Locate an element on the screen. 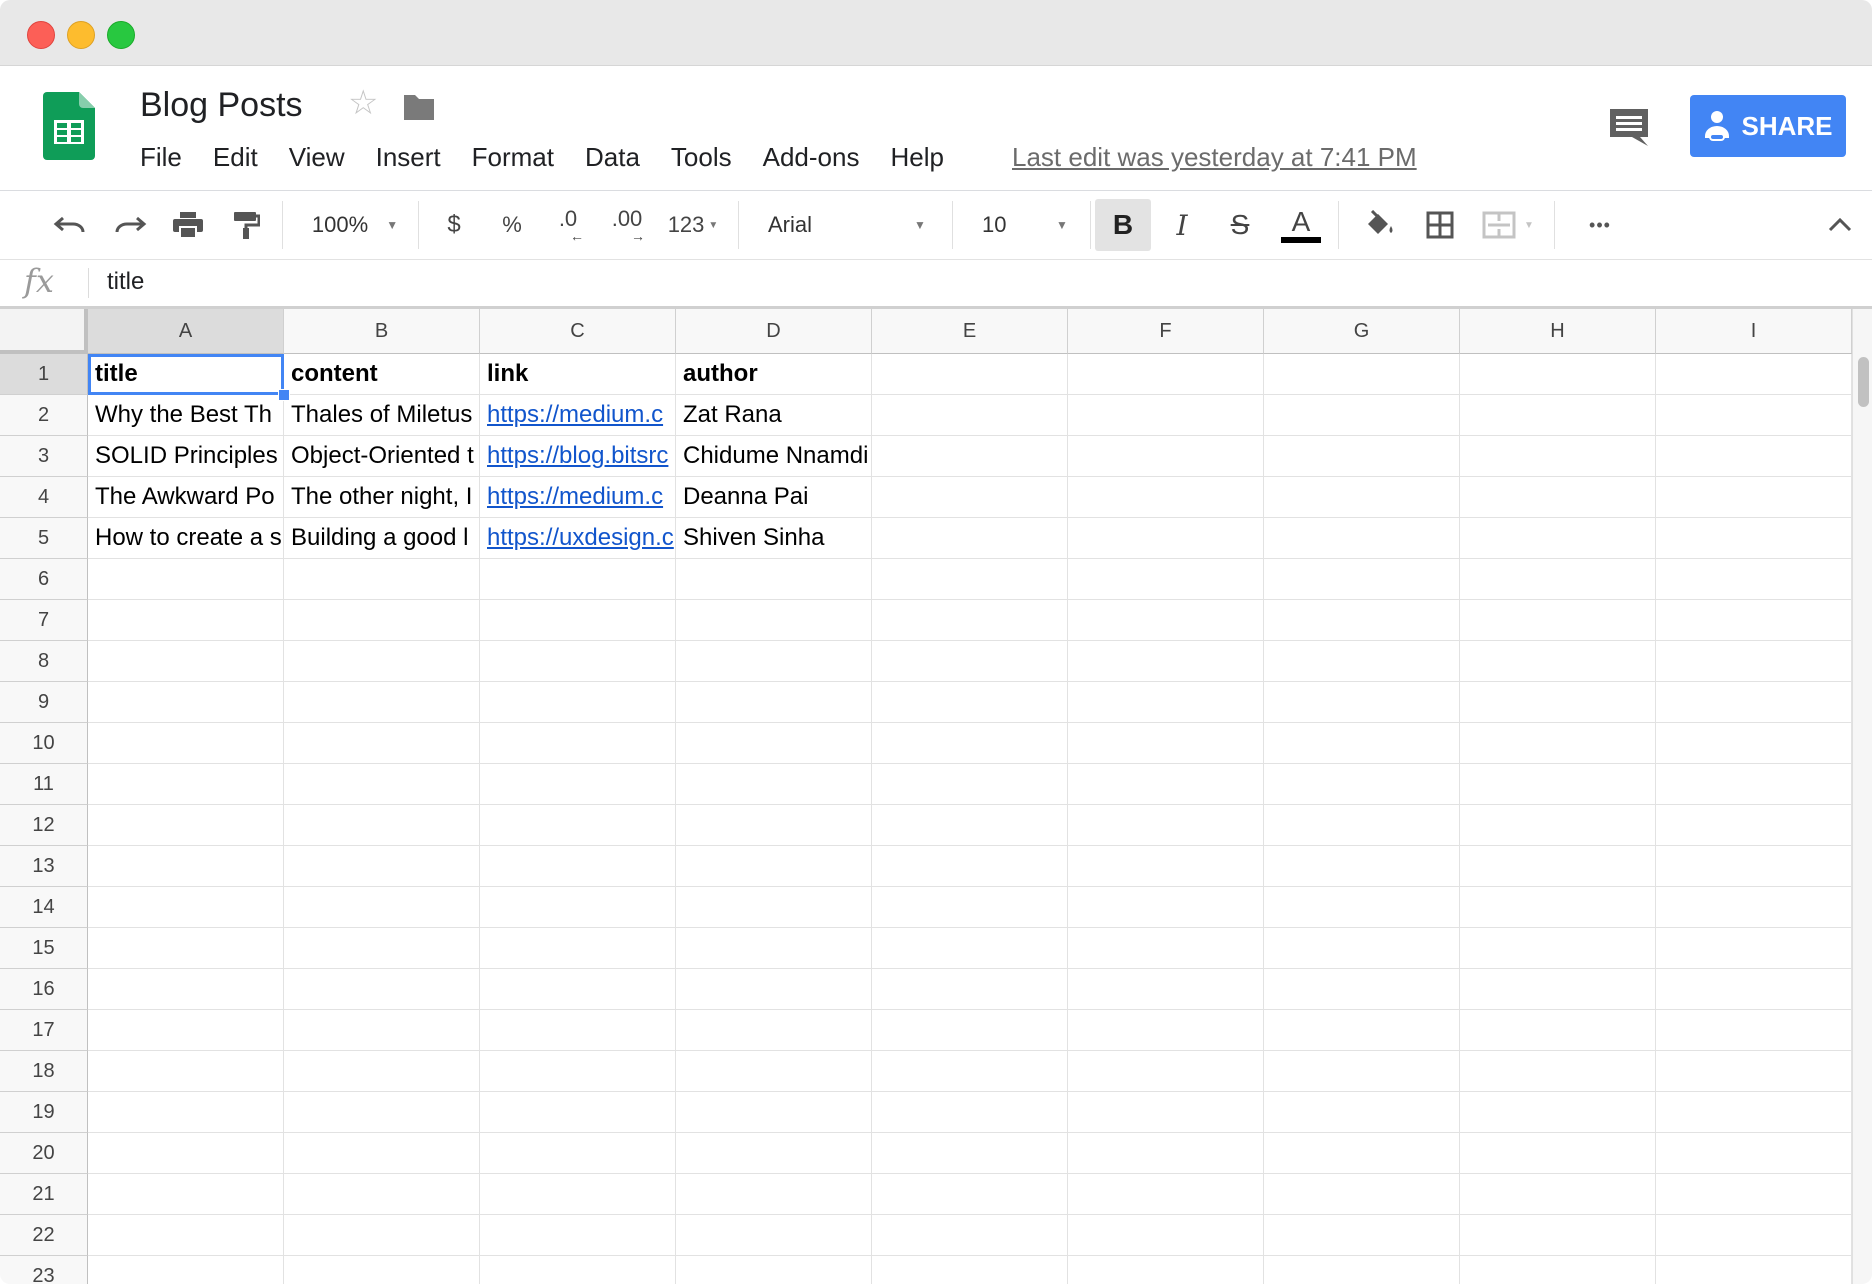  cell-c7 is located at coordinates (578, 620).